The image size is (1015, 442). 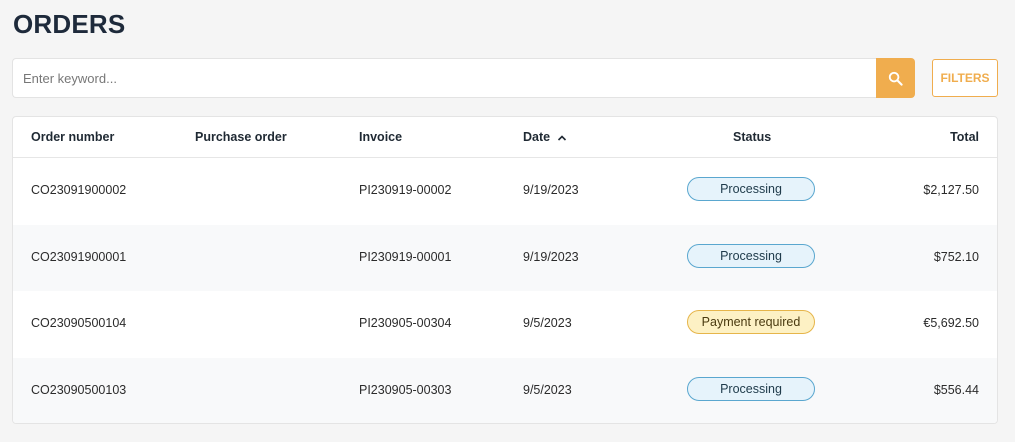 What do you see at coordinates (752, 137) in the screenshot?
I see `header-status: Status` at bounding box center [752, 137].